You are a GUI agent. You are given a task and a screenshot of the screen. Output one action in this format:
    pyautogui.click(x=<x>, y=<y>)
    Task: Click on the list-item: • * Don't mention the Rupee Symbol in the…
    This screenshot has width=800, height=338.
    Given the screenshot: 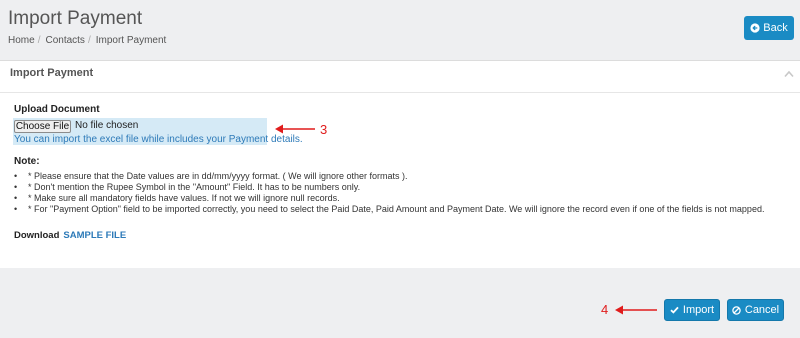 What is the action you would take?
    pyautogui.click(x=389, y=187)
    